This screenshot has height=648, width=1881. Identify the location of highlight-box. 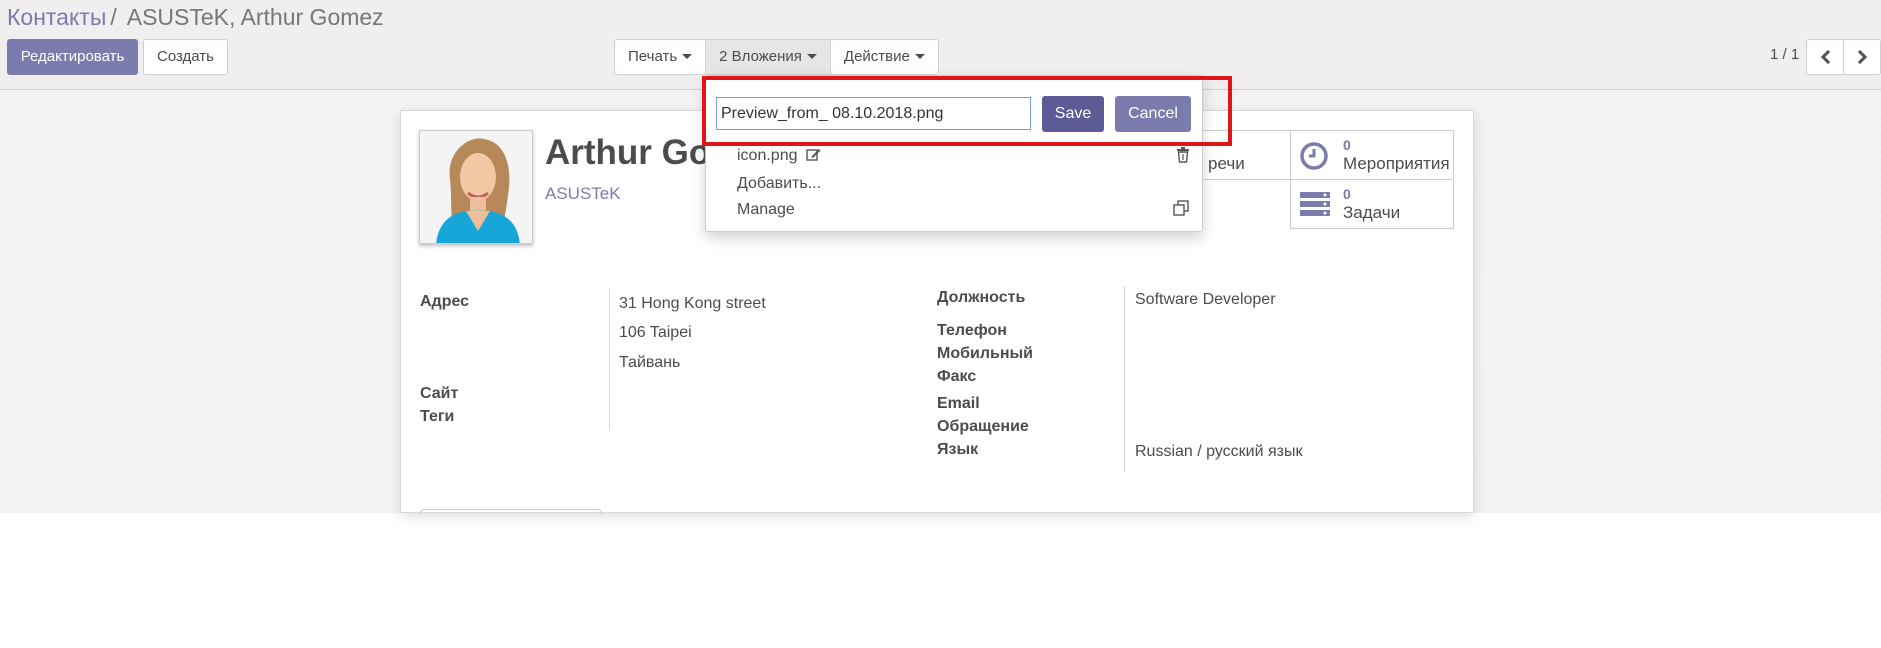
(967, 111).